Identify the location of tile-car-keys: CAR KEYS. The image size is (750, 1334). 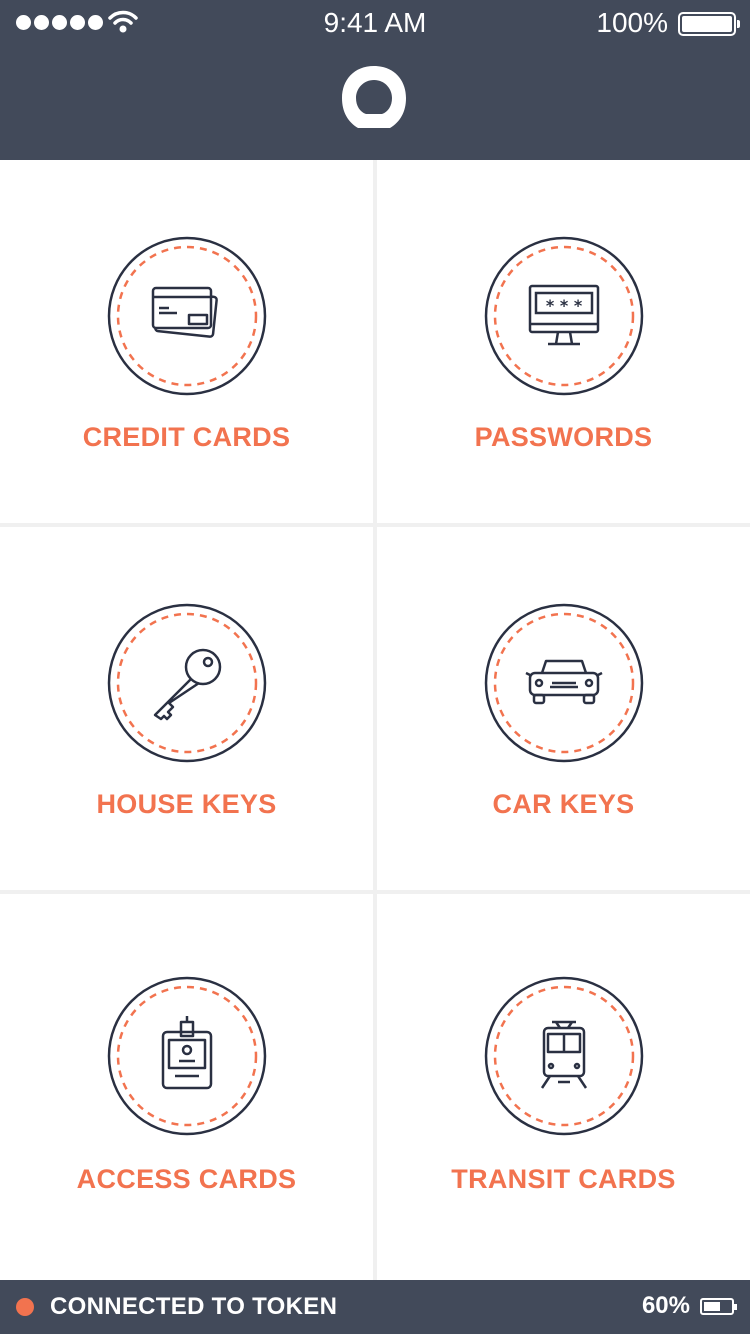
(563, 708).